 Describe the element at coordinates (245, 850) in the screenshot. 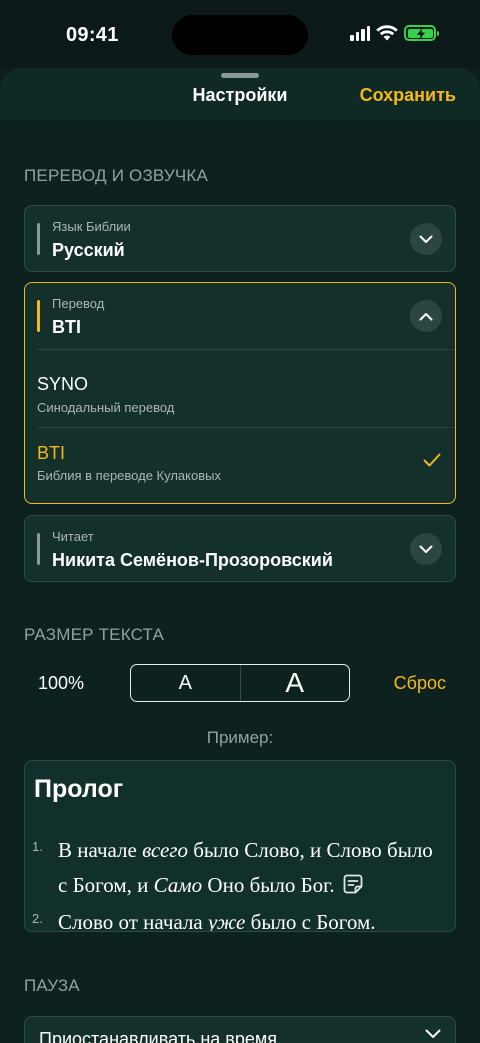

I see `verse-line: В начале всего было Слово, и Слово было` at that location.